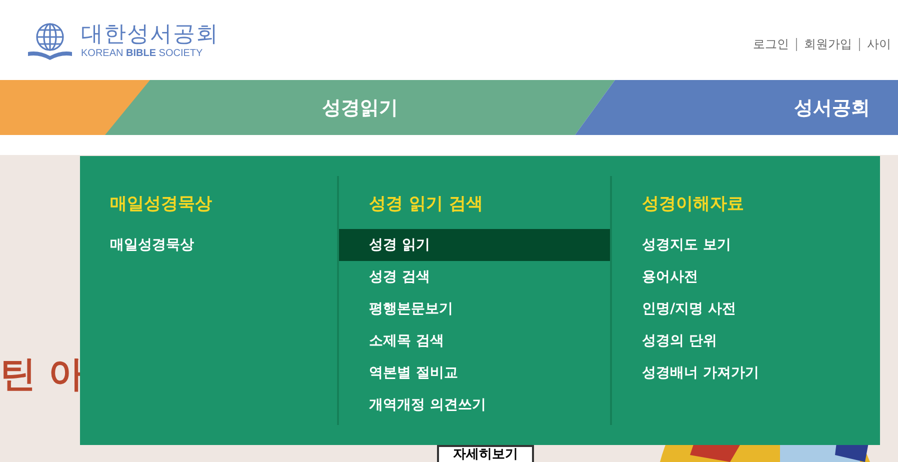  I want to click on menu-item: 성경 읽기, so click(474, 245).